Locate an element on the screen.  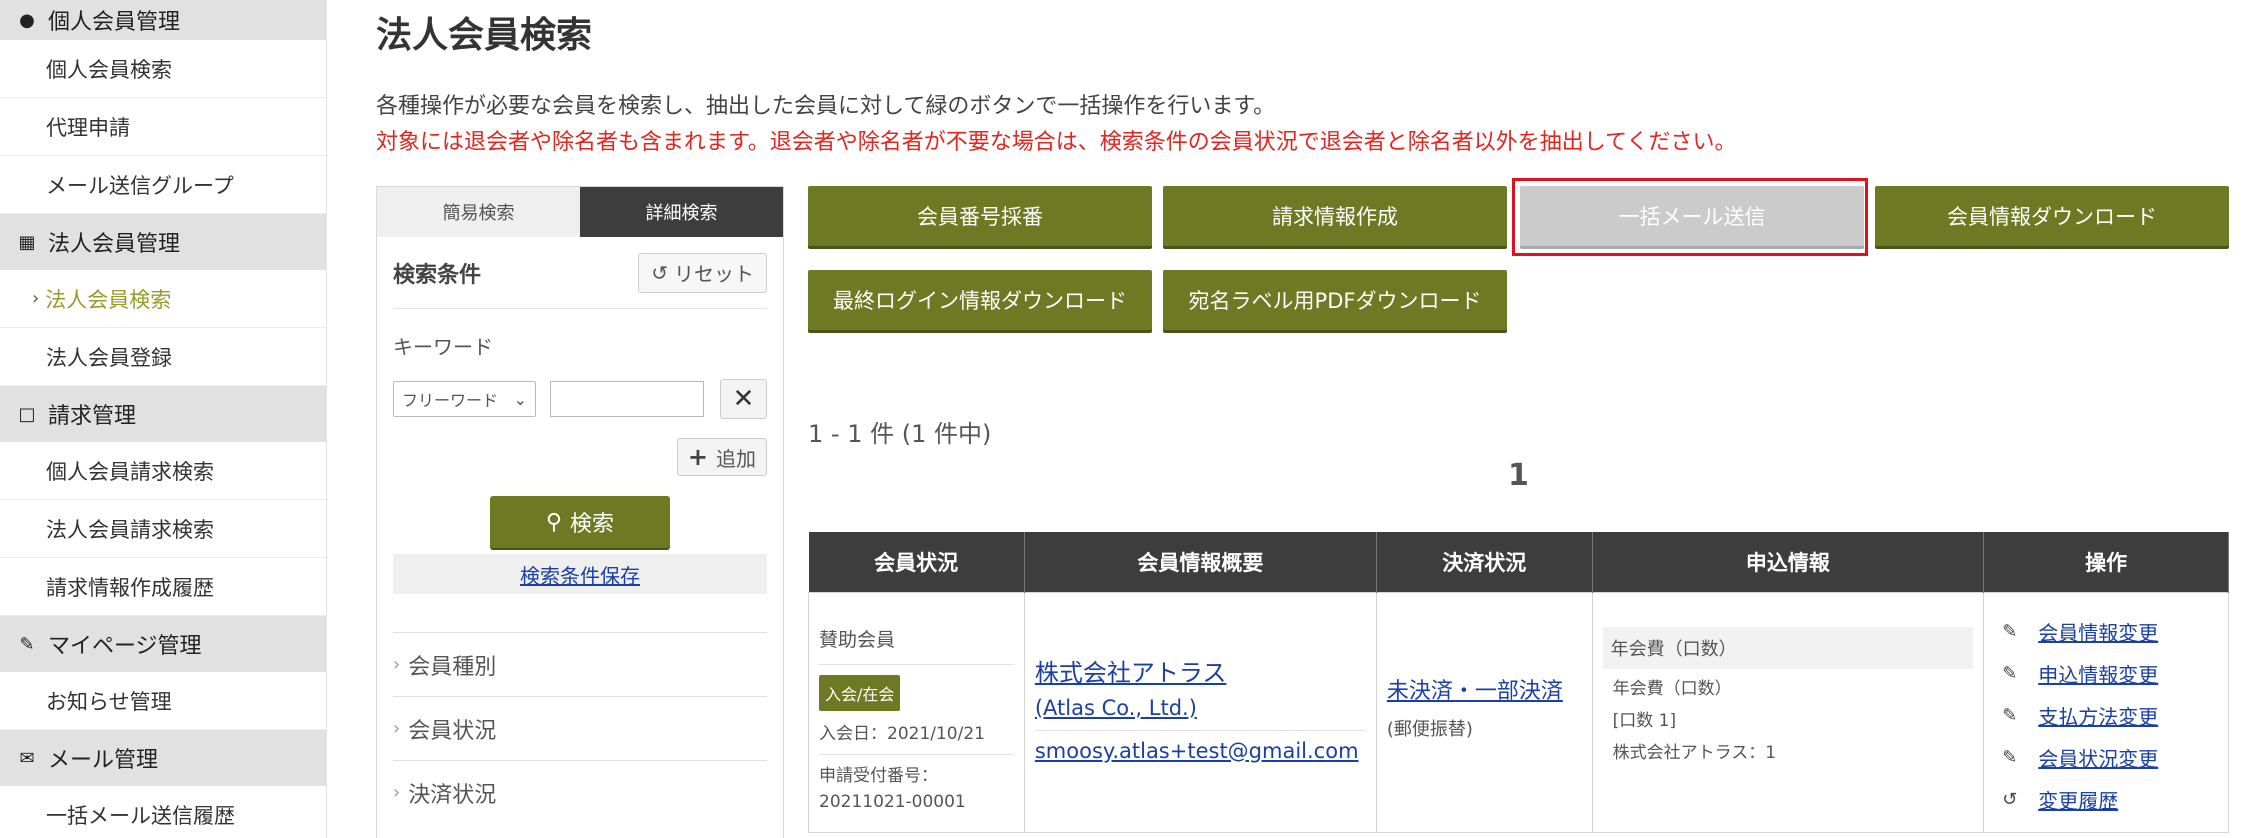
status-badge: 入会/在会 is located at coordinates (860, 692).